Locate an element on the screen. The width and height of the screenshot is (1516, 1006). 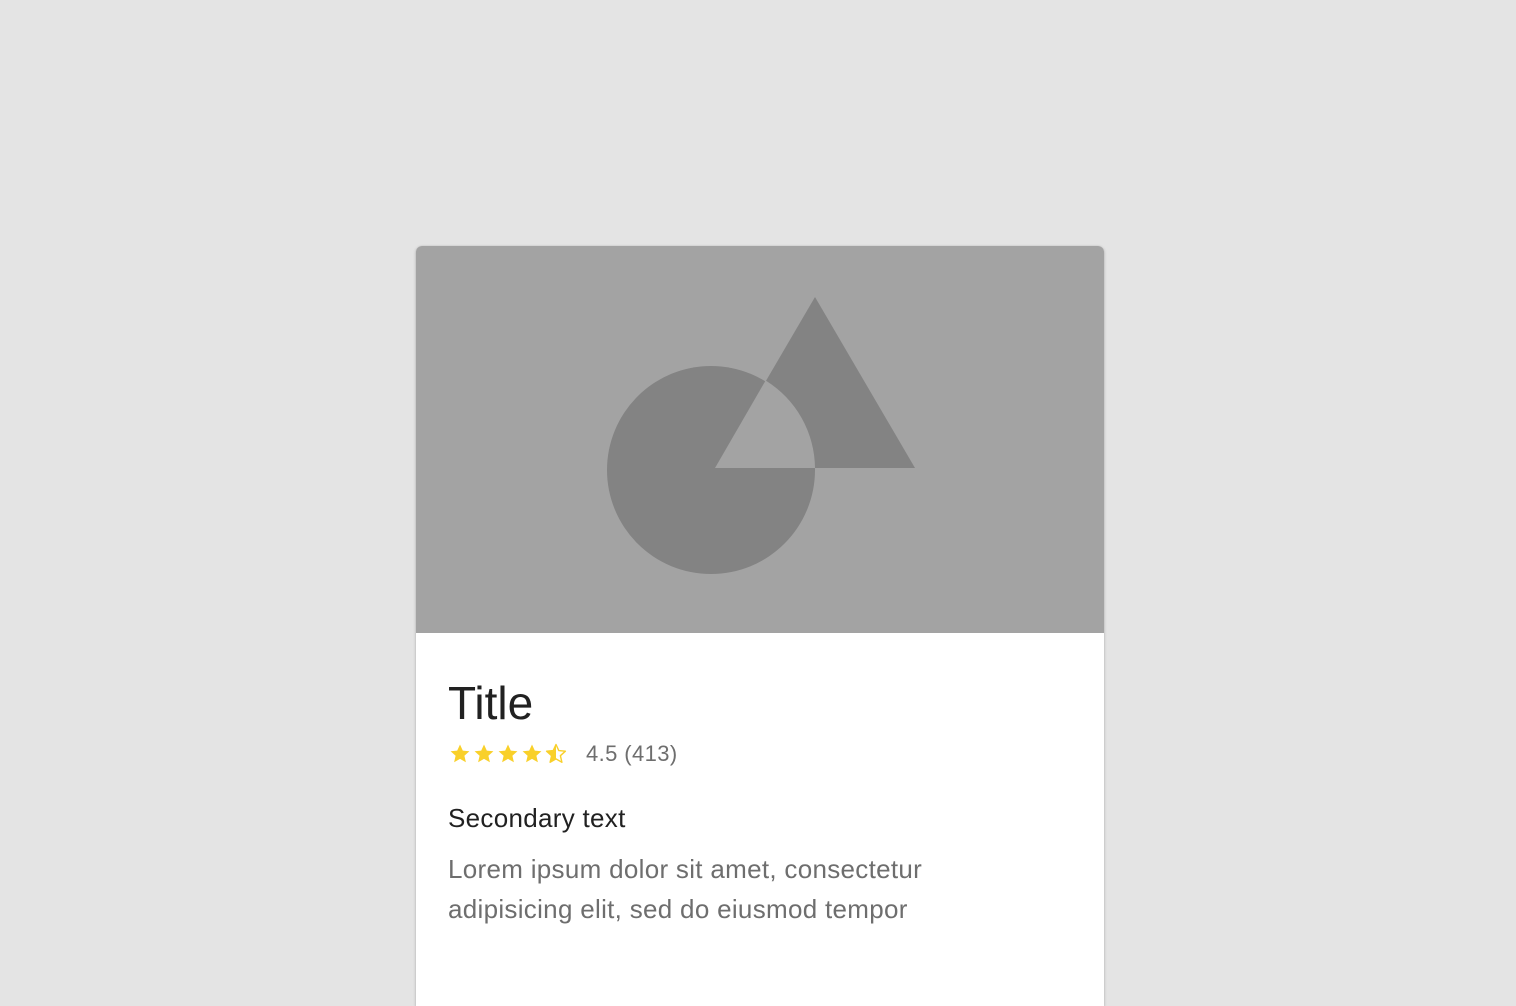
rating-row: 4.5 (413) is located at coordinates (563, 754).